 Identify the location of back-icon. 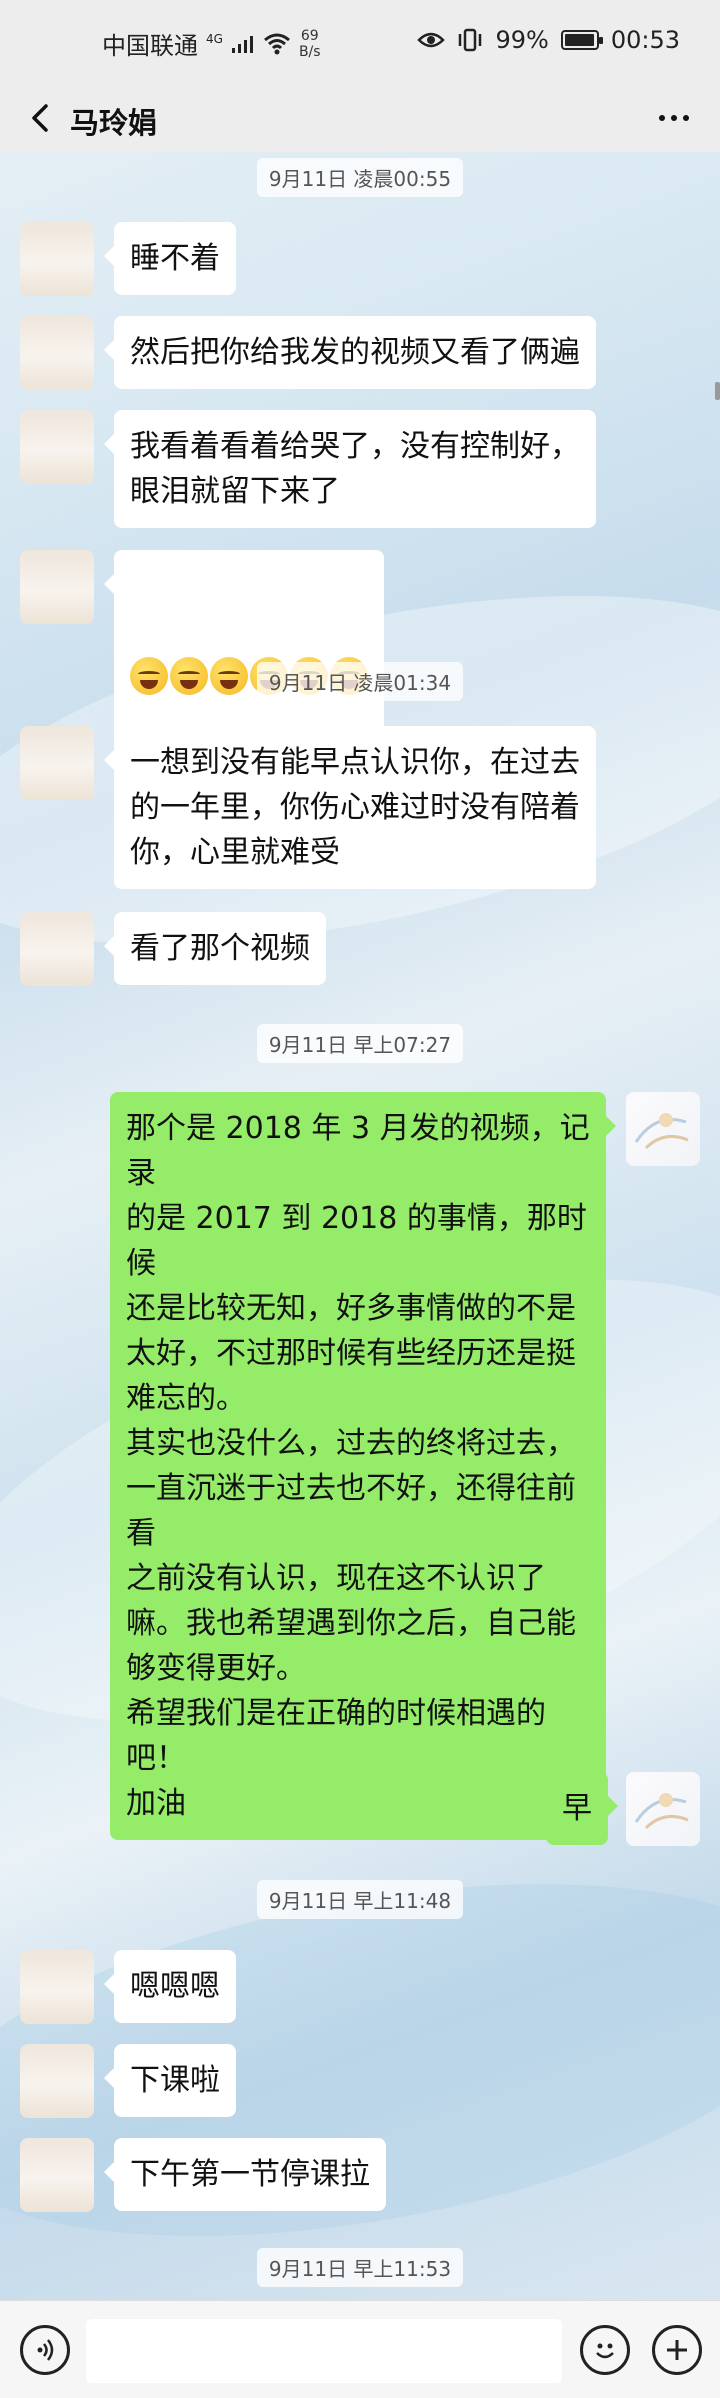
(40, 118).